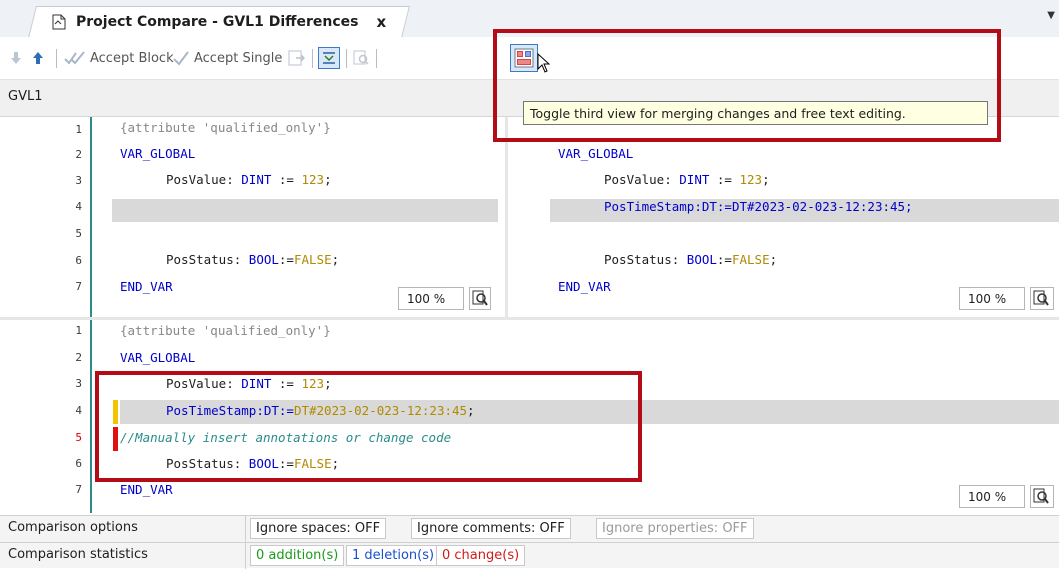 The width and height of the screenshot is (1059, 569). I want to click on arrow-up-icon, so click(38, 58).